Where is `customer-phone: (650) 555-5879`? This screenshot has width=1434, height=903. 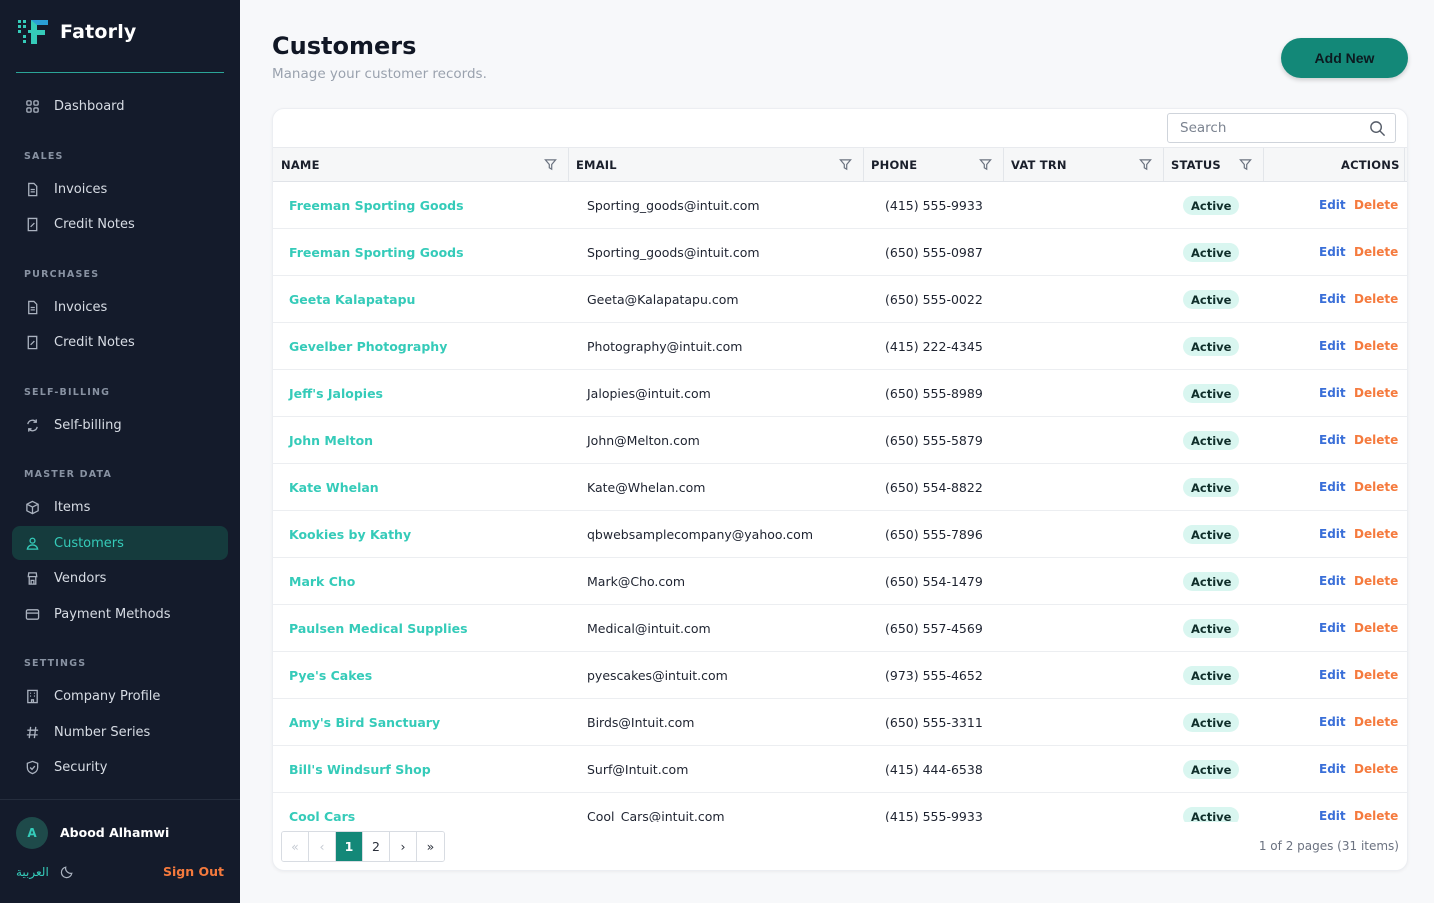 customer-phone: (650) 555-5879 is located at coordinates (934, 440).